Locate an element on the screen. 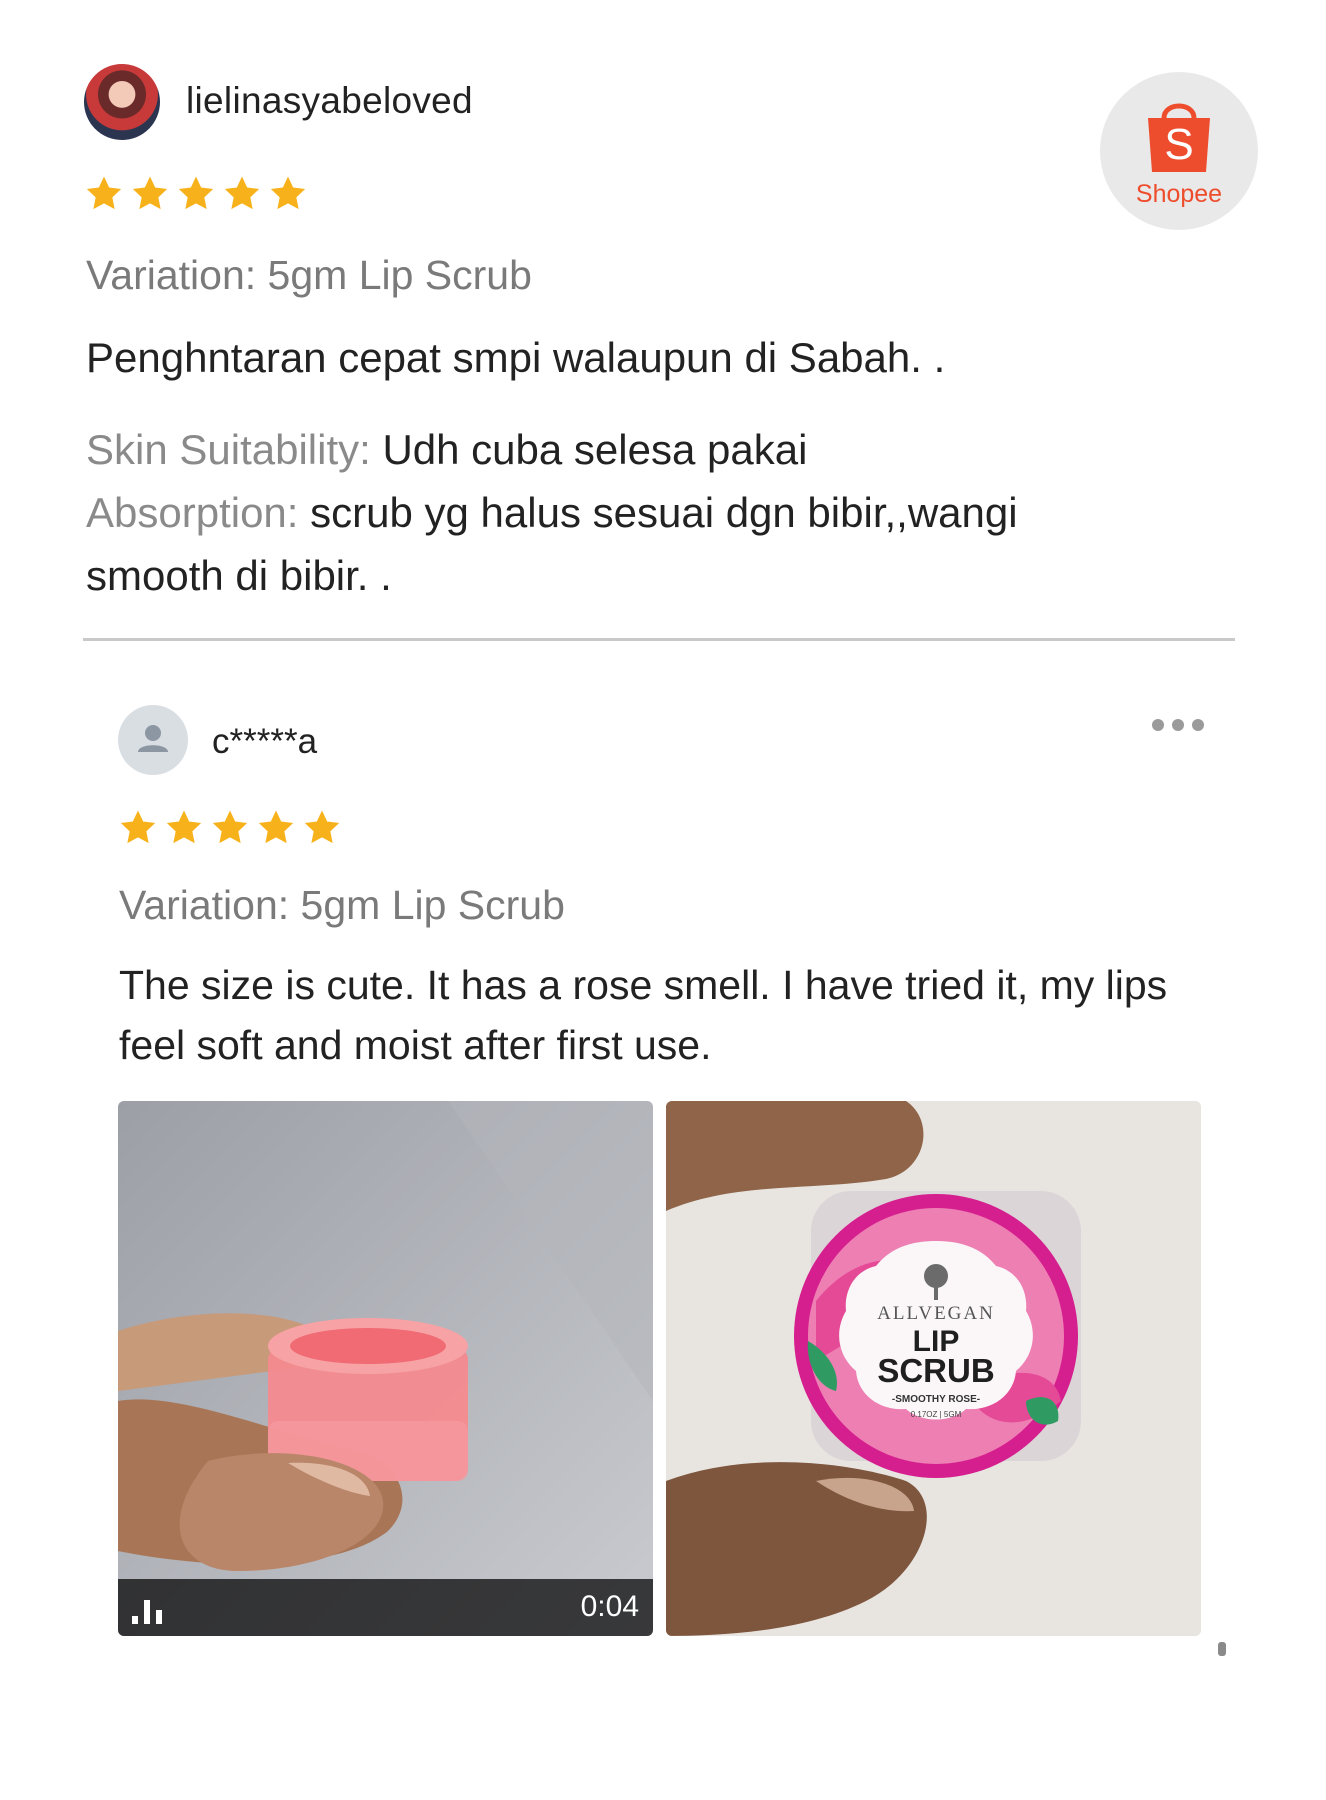 Image resolution: width=1326 pixels, height=1800 pixels. video-frame is located at coordinates (385, 1368).